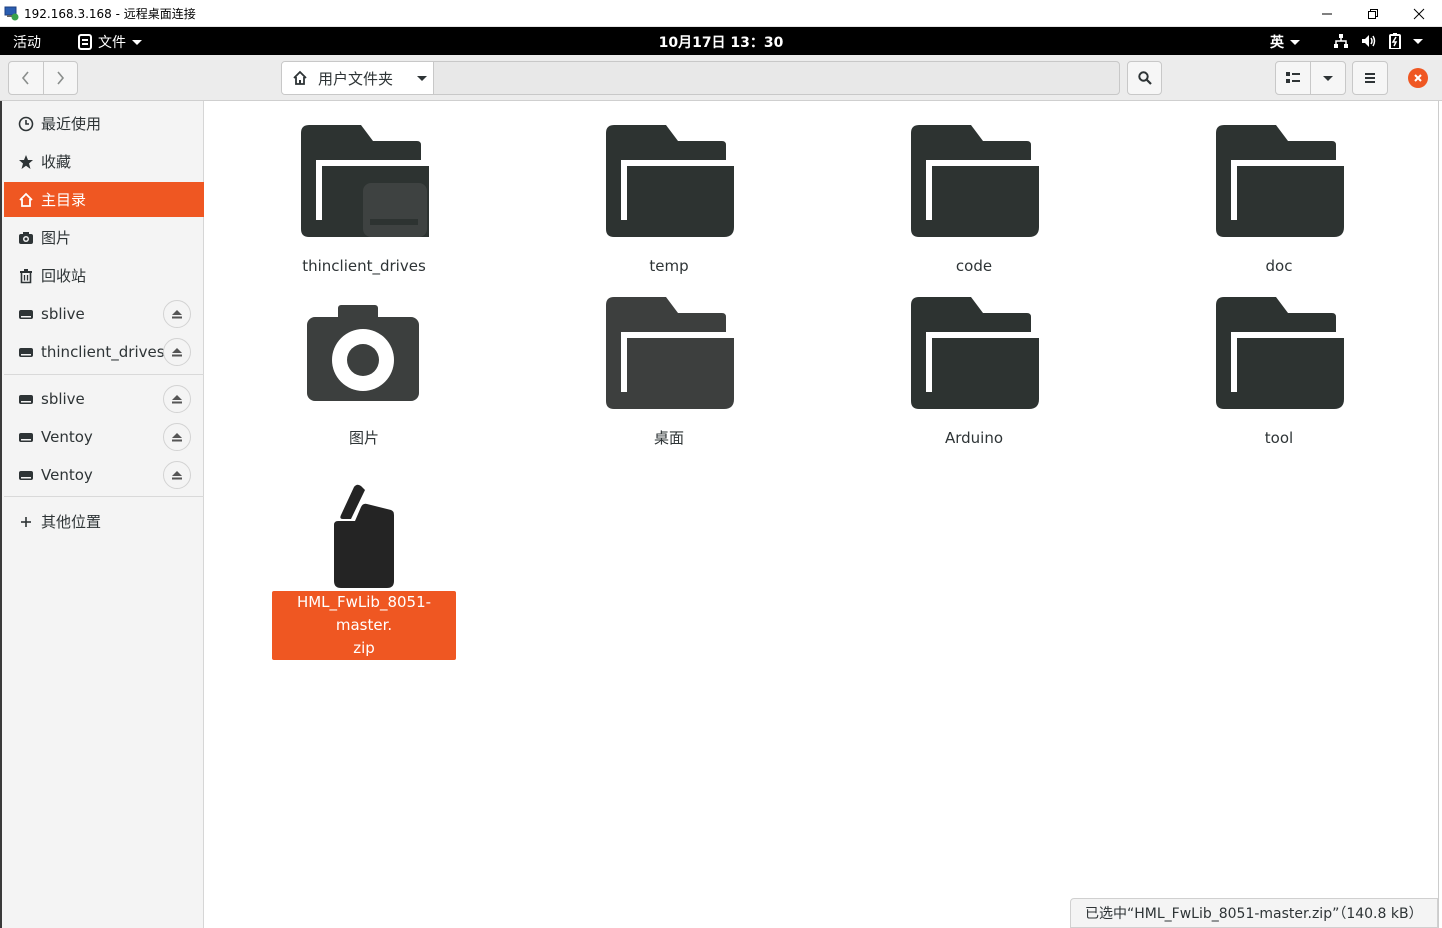 This screenshot has width=1442, height=928. Describe the element at coordinates (26, 161) in the screenshot. I see `star-icon` at that location.